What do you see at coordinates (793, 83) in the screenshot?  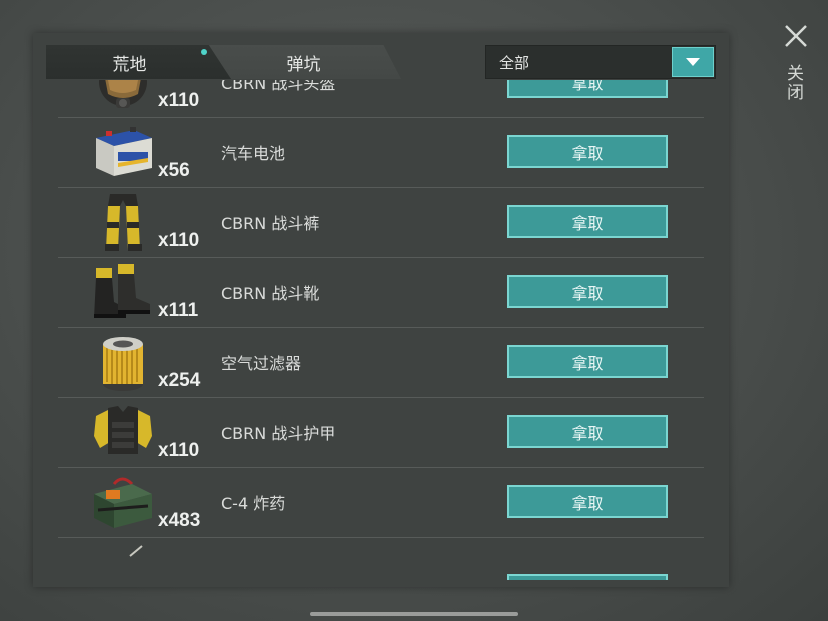 I see `close-label: 关闭` at bounding box center [793, 83].